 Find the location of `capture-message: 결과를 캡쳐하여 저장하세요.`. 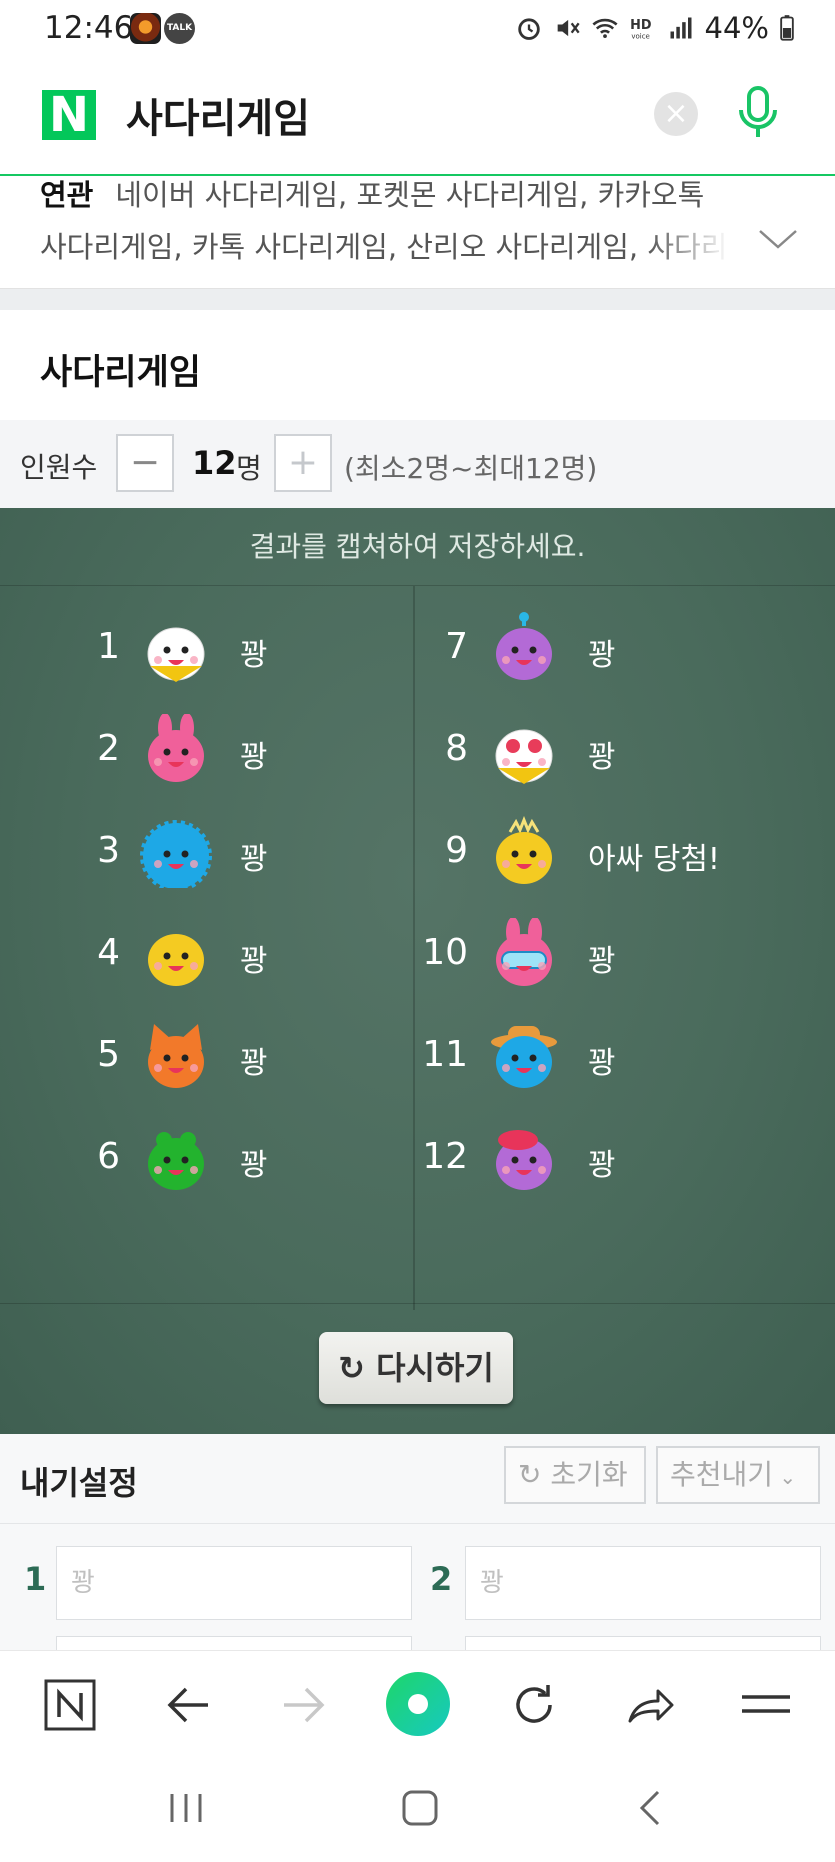

capture-message: 결과를 캡쳐하여 저장하세요. is located at coordinates (417, 547).